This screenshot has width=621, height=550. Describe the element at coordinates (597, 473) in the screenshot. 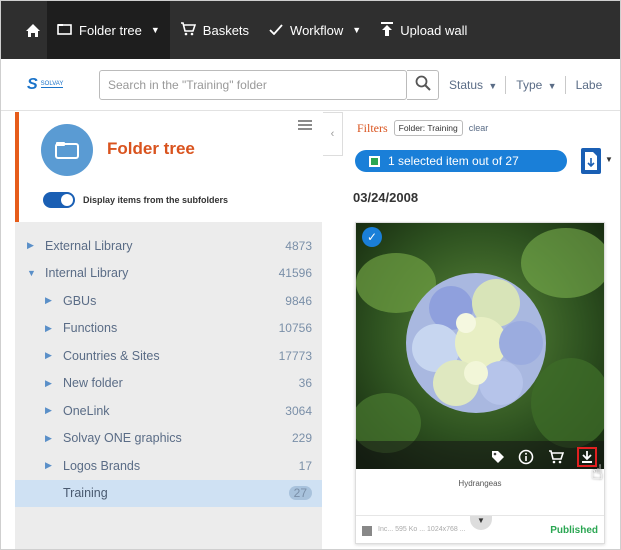

I see `hand-cursor-icon: ☝` at that location.